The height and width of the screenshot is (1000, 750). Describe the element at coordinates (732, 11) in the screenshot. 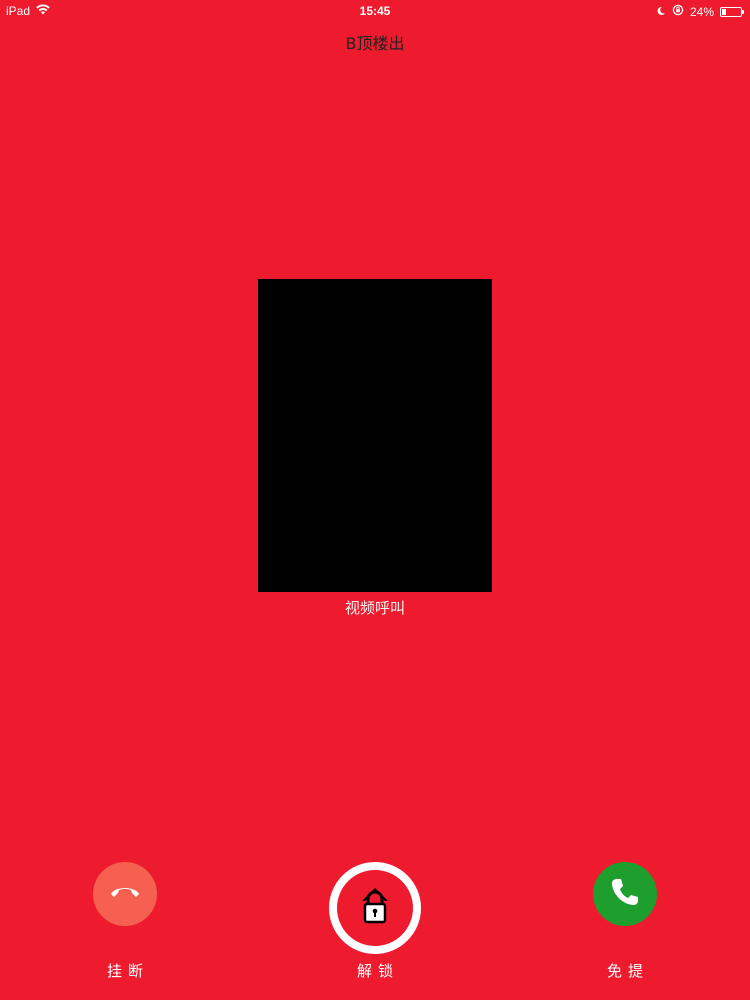

I see `battery-icon` at that location.